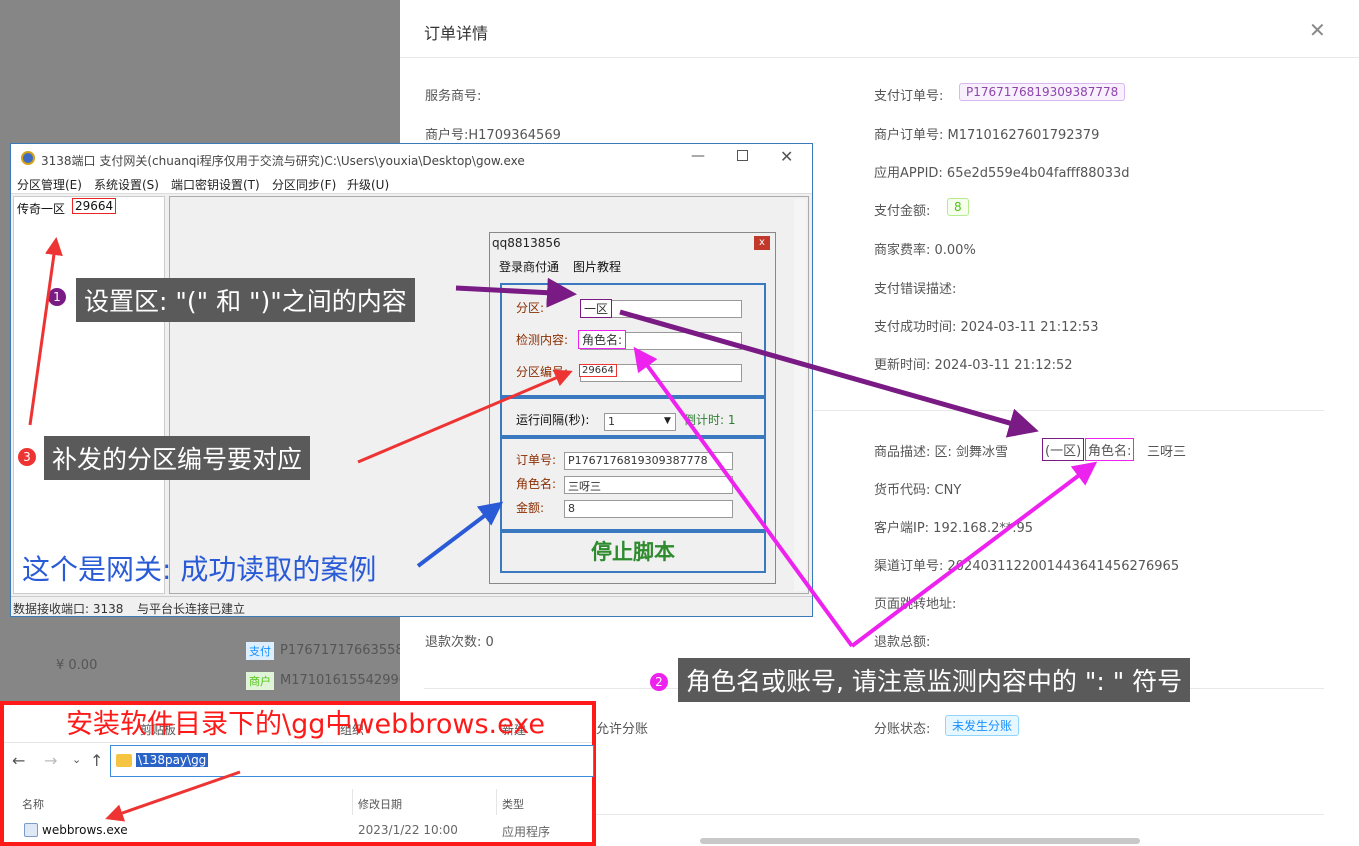 The width and height of the screenshot is (1359, 846). Describe the element at coordinates (173, 796) in the screenshot. I see `arrow-to-exe-file` at that location.